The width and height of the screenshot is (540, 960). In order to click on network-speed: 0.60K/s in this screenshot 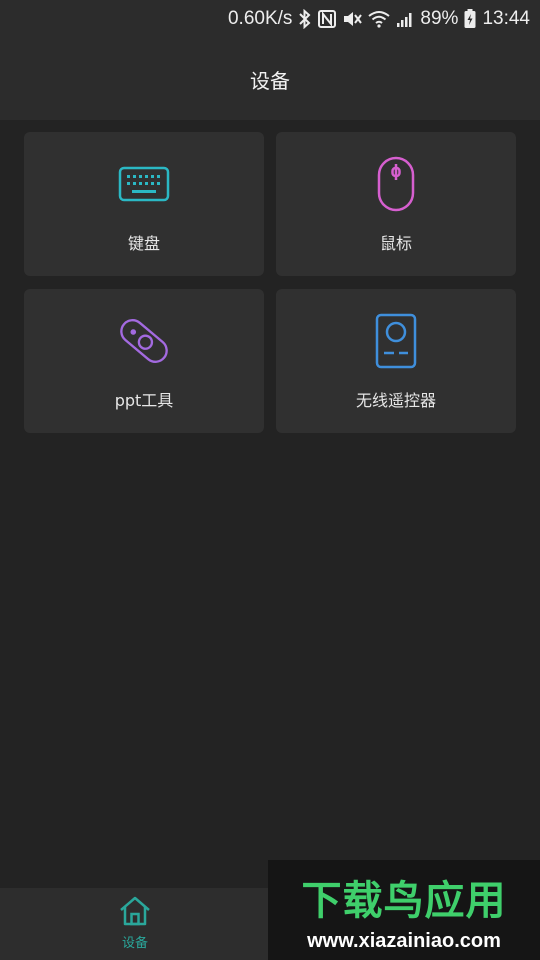, I will do `click(260, 18)`.